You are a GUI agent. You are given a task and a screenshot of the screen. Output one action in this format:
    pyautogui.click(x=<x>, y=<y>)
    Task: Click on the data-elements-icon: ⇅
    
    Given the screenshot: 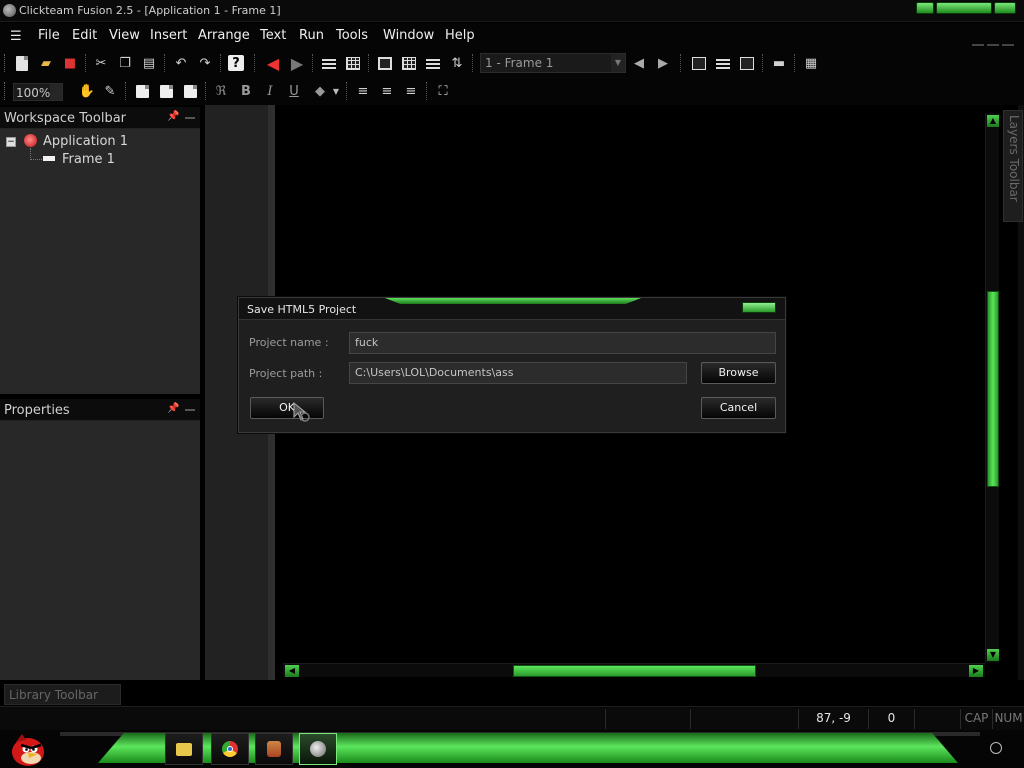 What is the action you would take?
    pyautogui.click(x=457, y=63)
    